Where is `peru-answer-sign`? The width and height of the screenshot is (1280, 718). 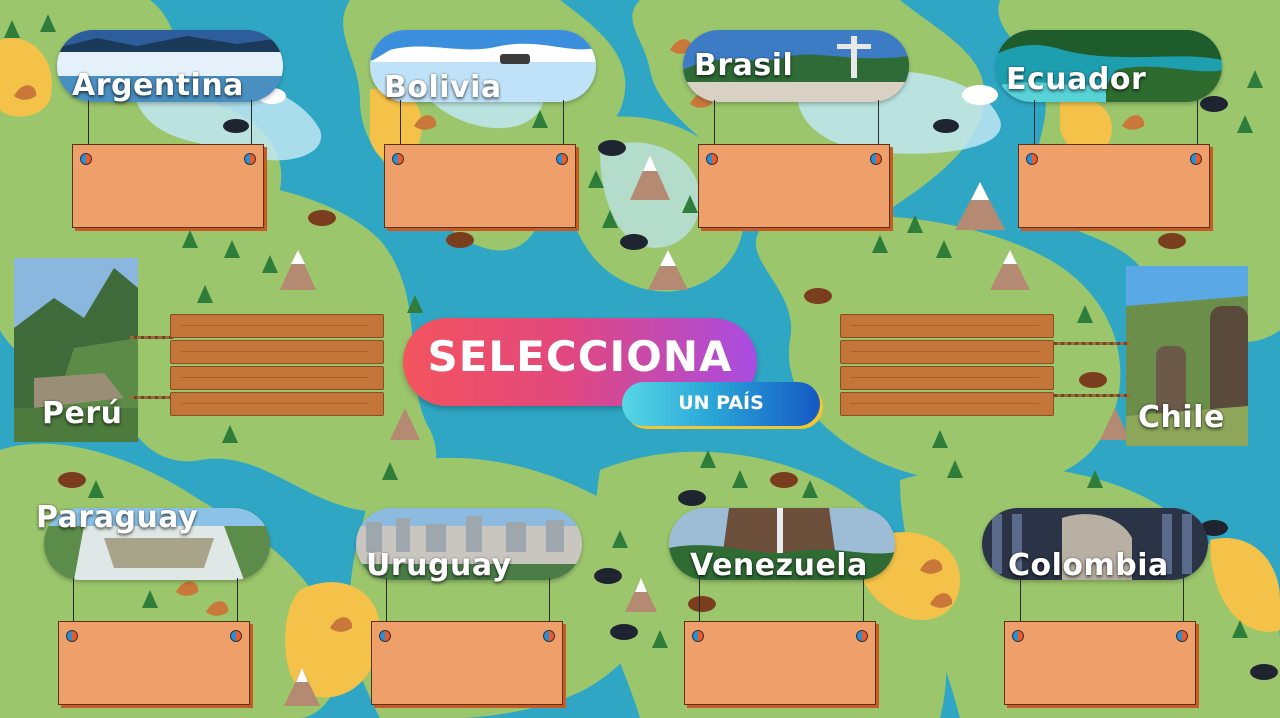
peru-answer-sign is located at coordinates (277, 366).